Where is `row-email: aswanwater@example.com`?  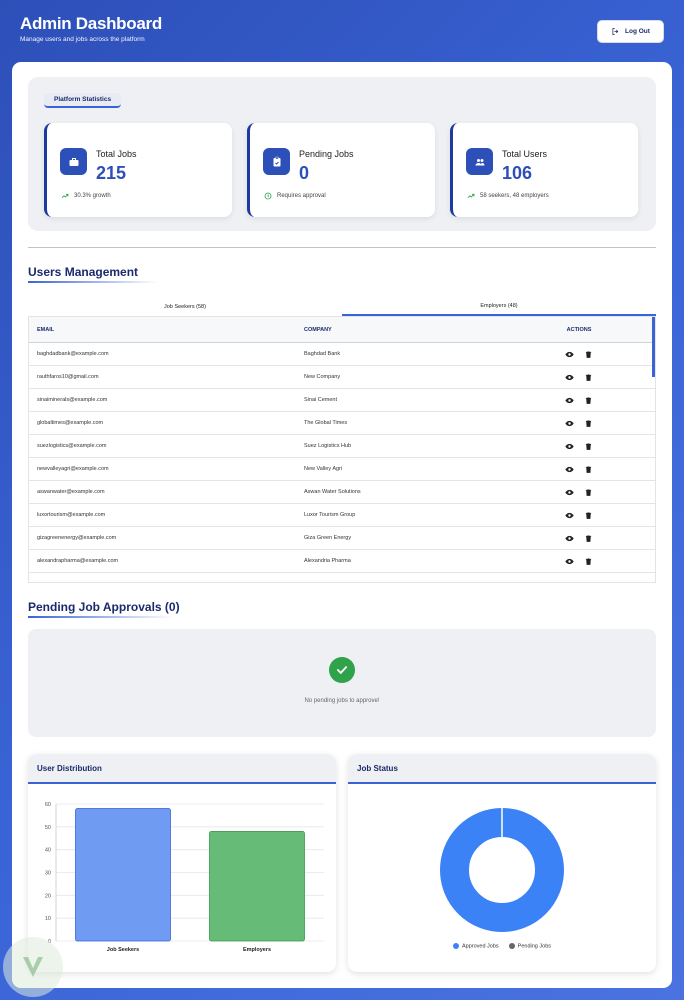 row-email: aswanwater@example.com is located at coordinates (71, 492).